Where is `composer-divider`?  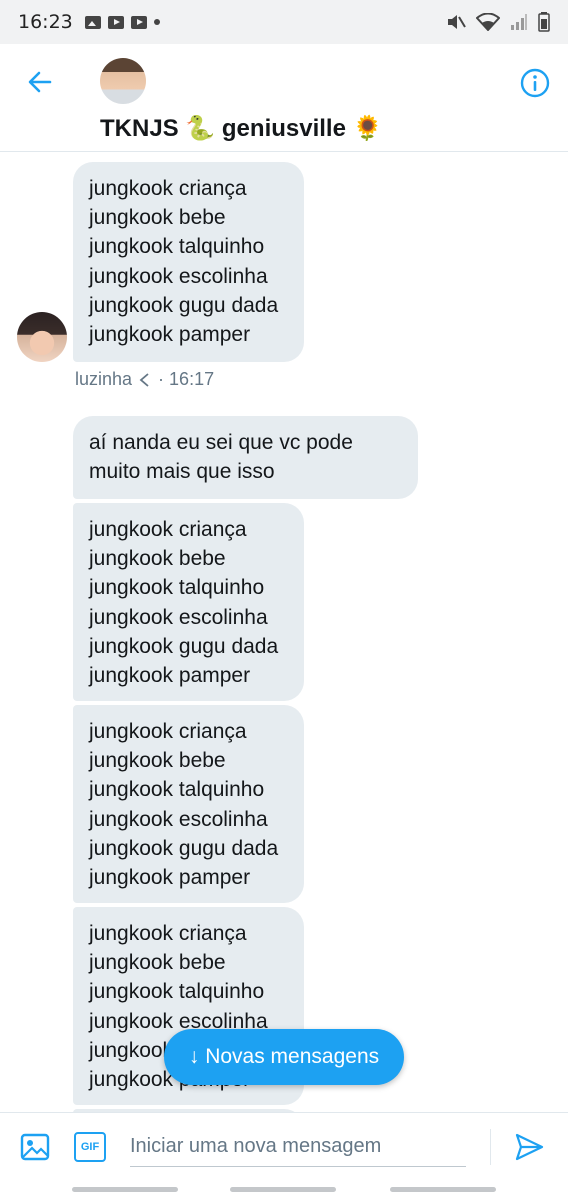 composer-divider is located at coordinates (490, 1147).